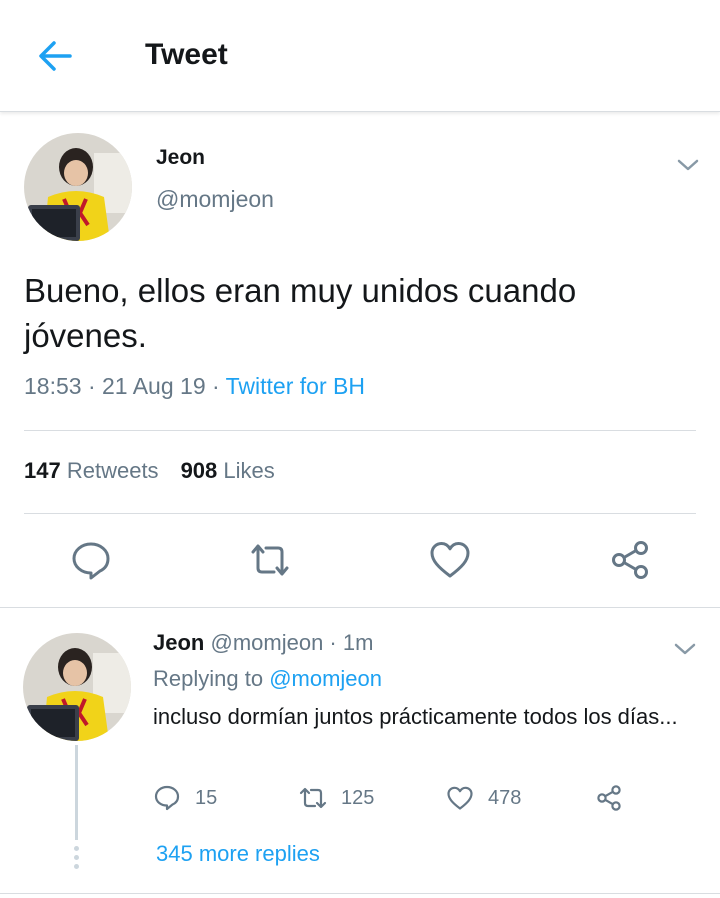  I want to click on top-bar: Tweet, so click(360, 56).